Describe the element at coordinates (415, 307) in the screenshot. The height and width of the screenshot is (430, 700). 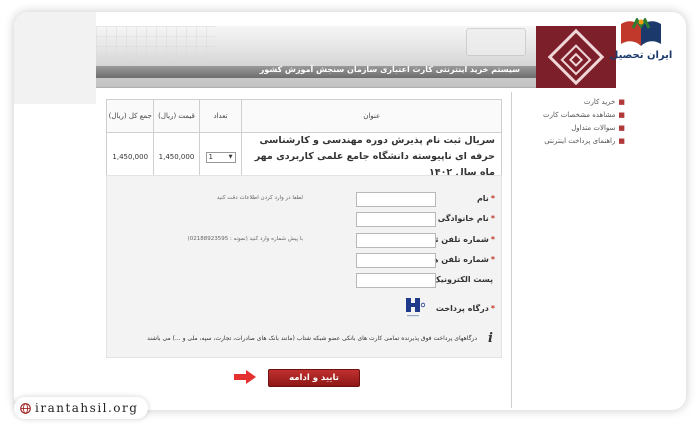
I see `saderat-bank-logo` at that location.